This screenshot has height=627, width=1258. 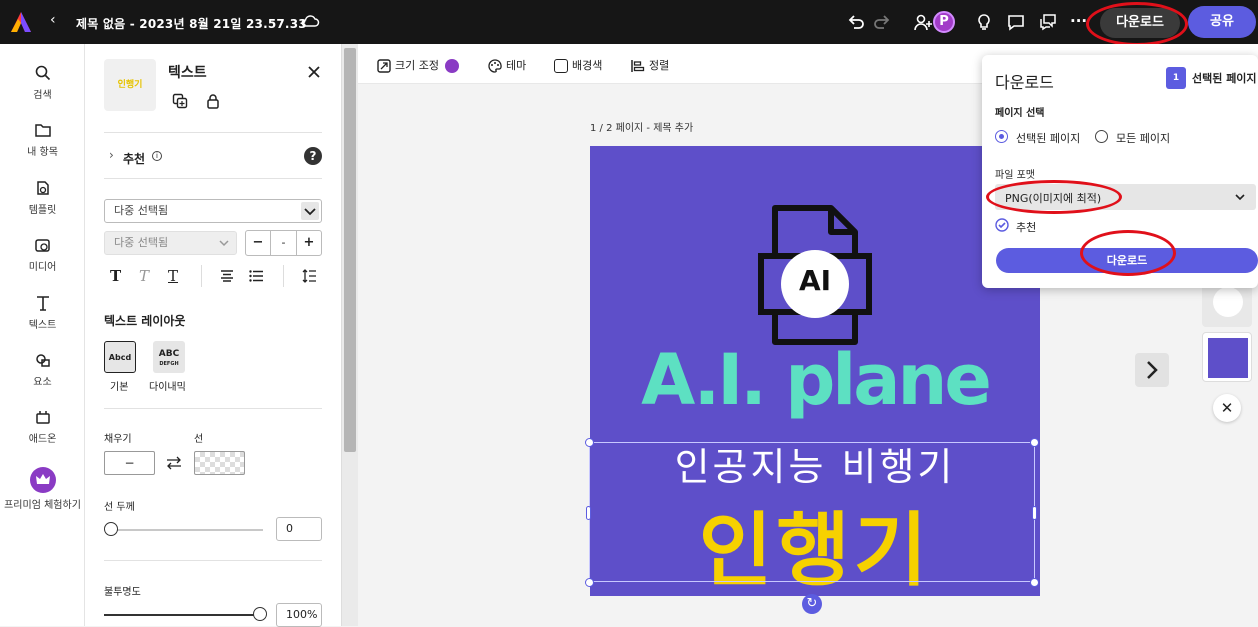 What do you see at coordinates (167, 387) in the screenshot?
I see `layout-dynamic-label: 다이내믹` at bounding box center [167, 387].